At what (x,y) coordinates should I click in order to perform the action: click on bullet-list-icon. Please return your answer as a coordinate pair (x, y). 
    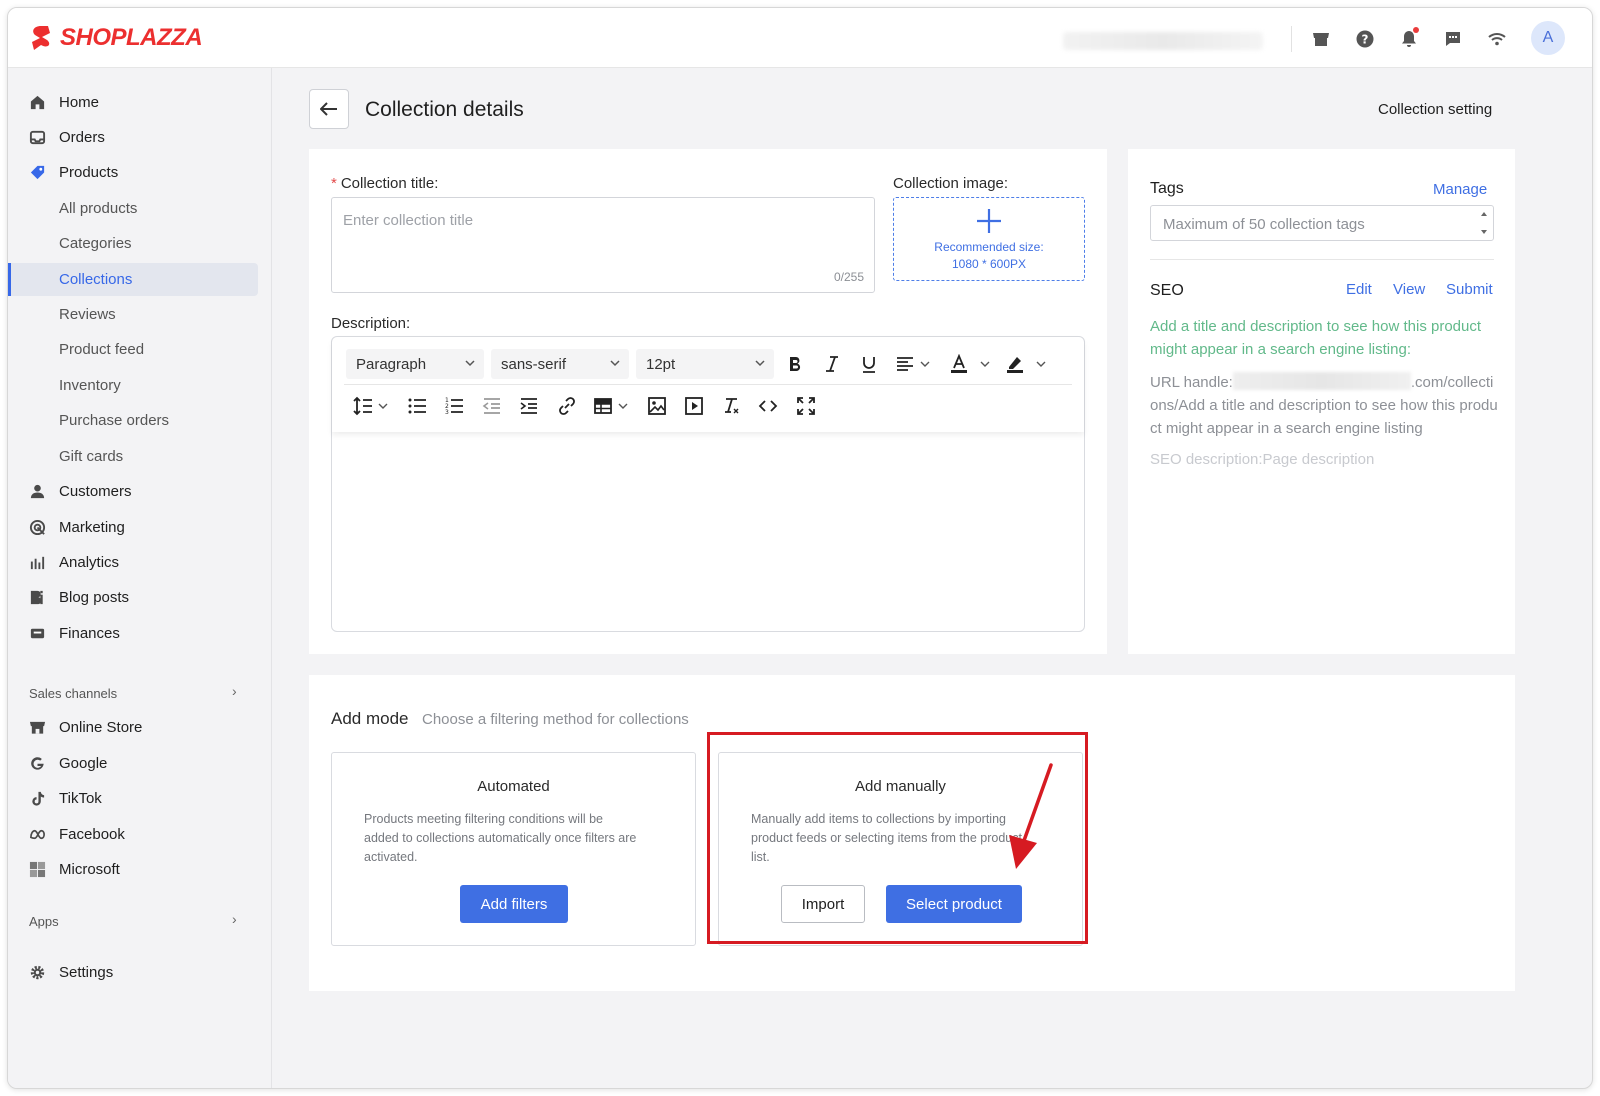
    Looking at the image, I should click on (417, 406).